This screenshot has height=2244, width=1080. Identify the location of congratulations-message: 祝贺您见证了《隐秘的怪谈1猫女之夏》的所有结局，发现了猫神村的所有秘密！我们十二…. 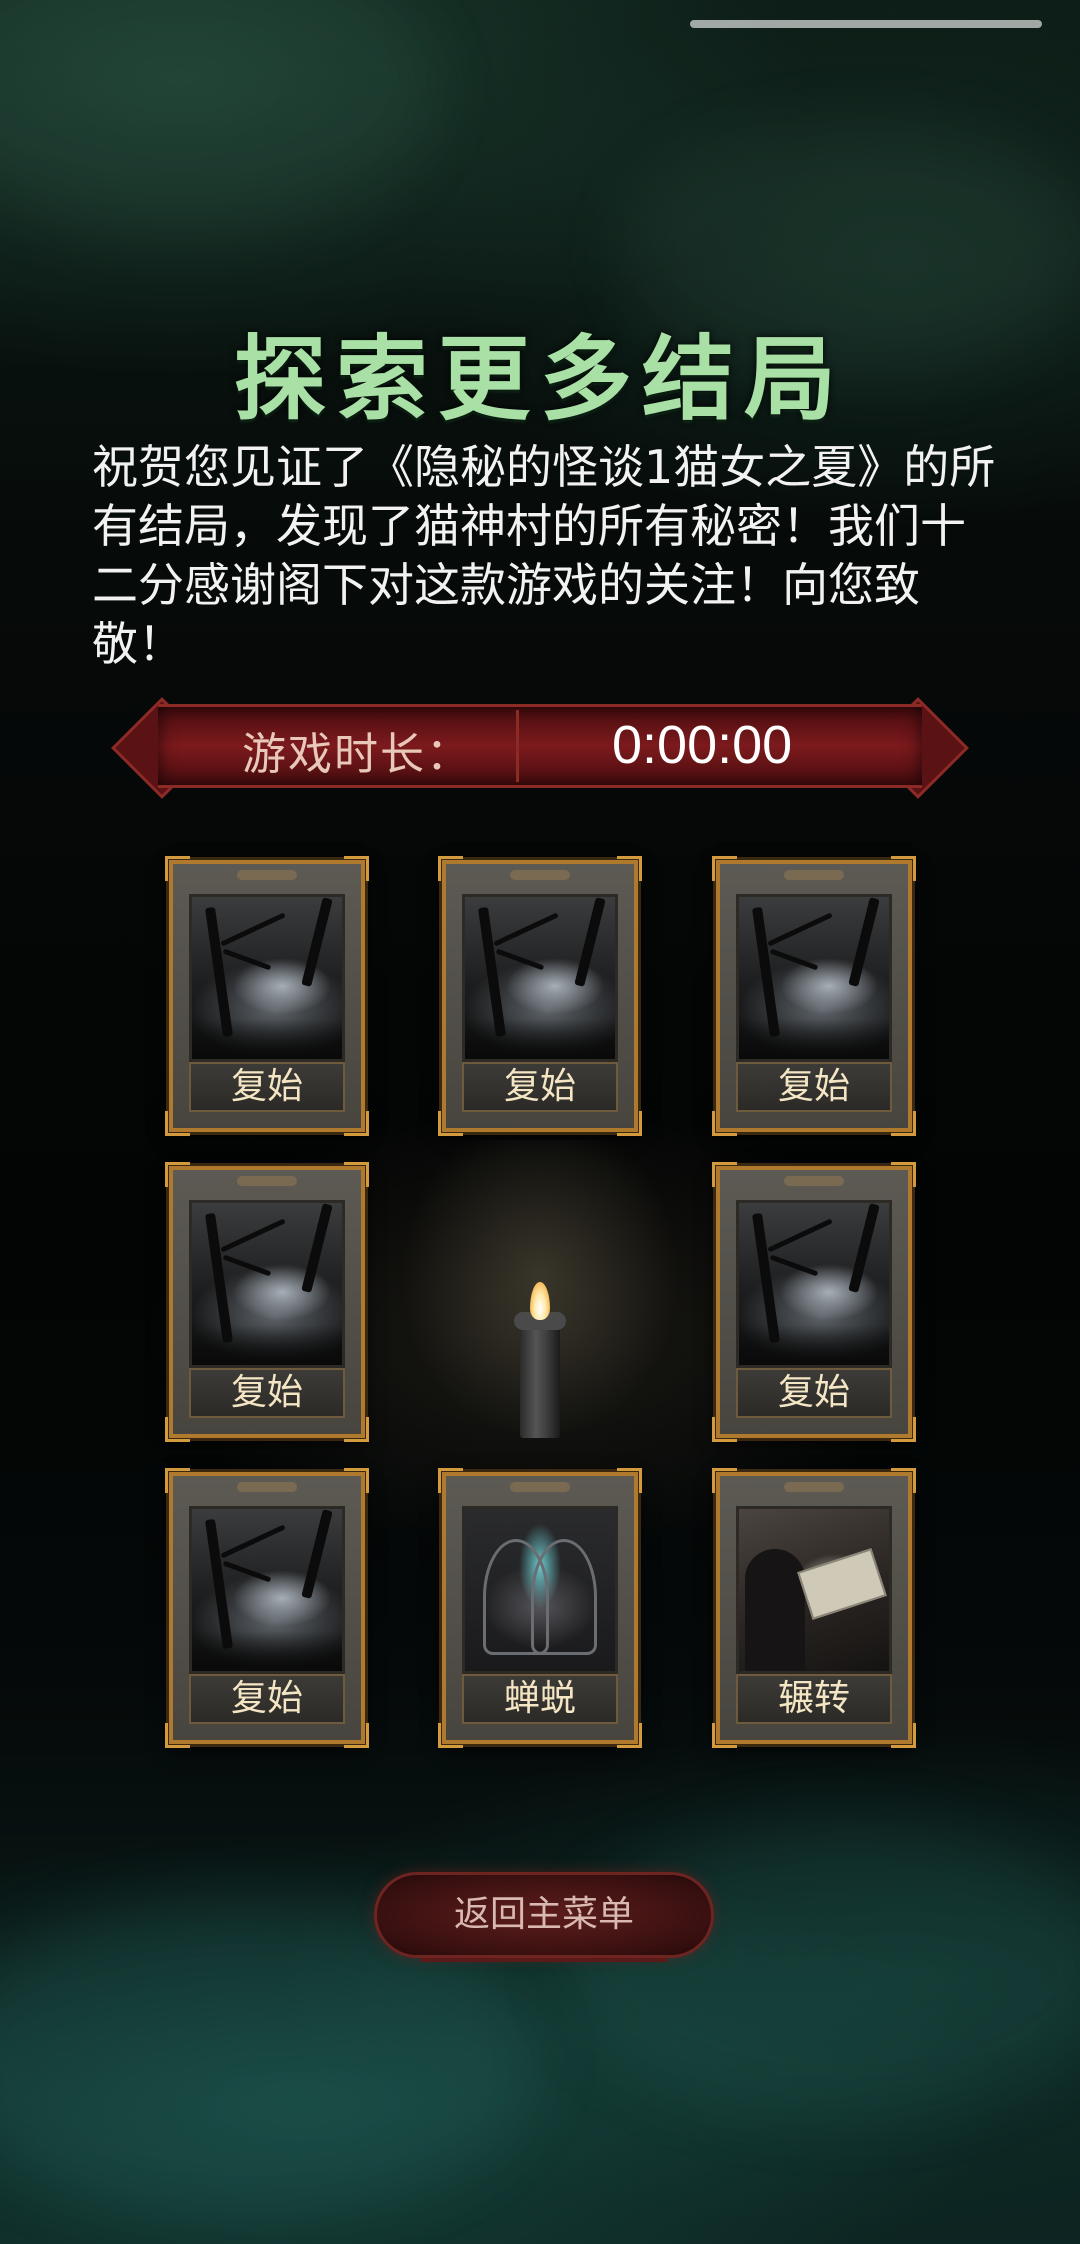
(544, 555).